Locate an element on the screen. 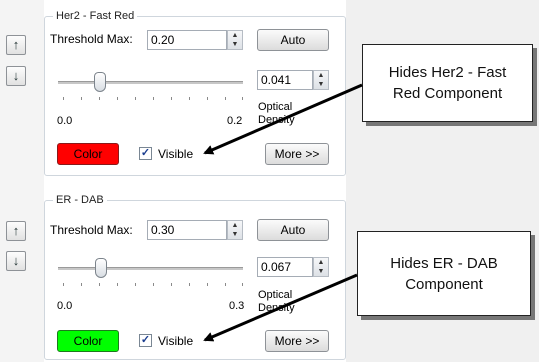 The height and width of the screenshot is (362, 539). arrow-er is located at coordinates (280, 307).